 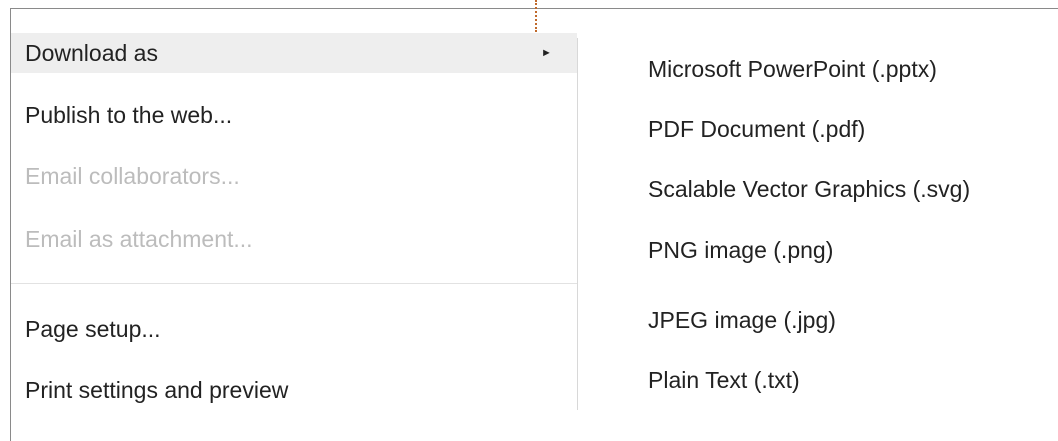 I want to click on submenu-item-jpg: JPEG image (.jpg), so click(x=818, y=320).